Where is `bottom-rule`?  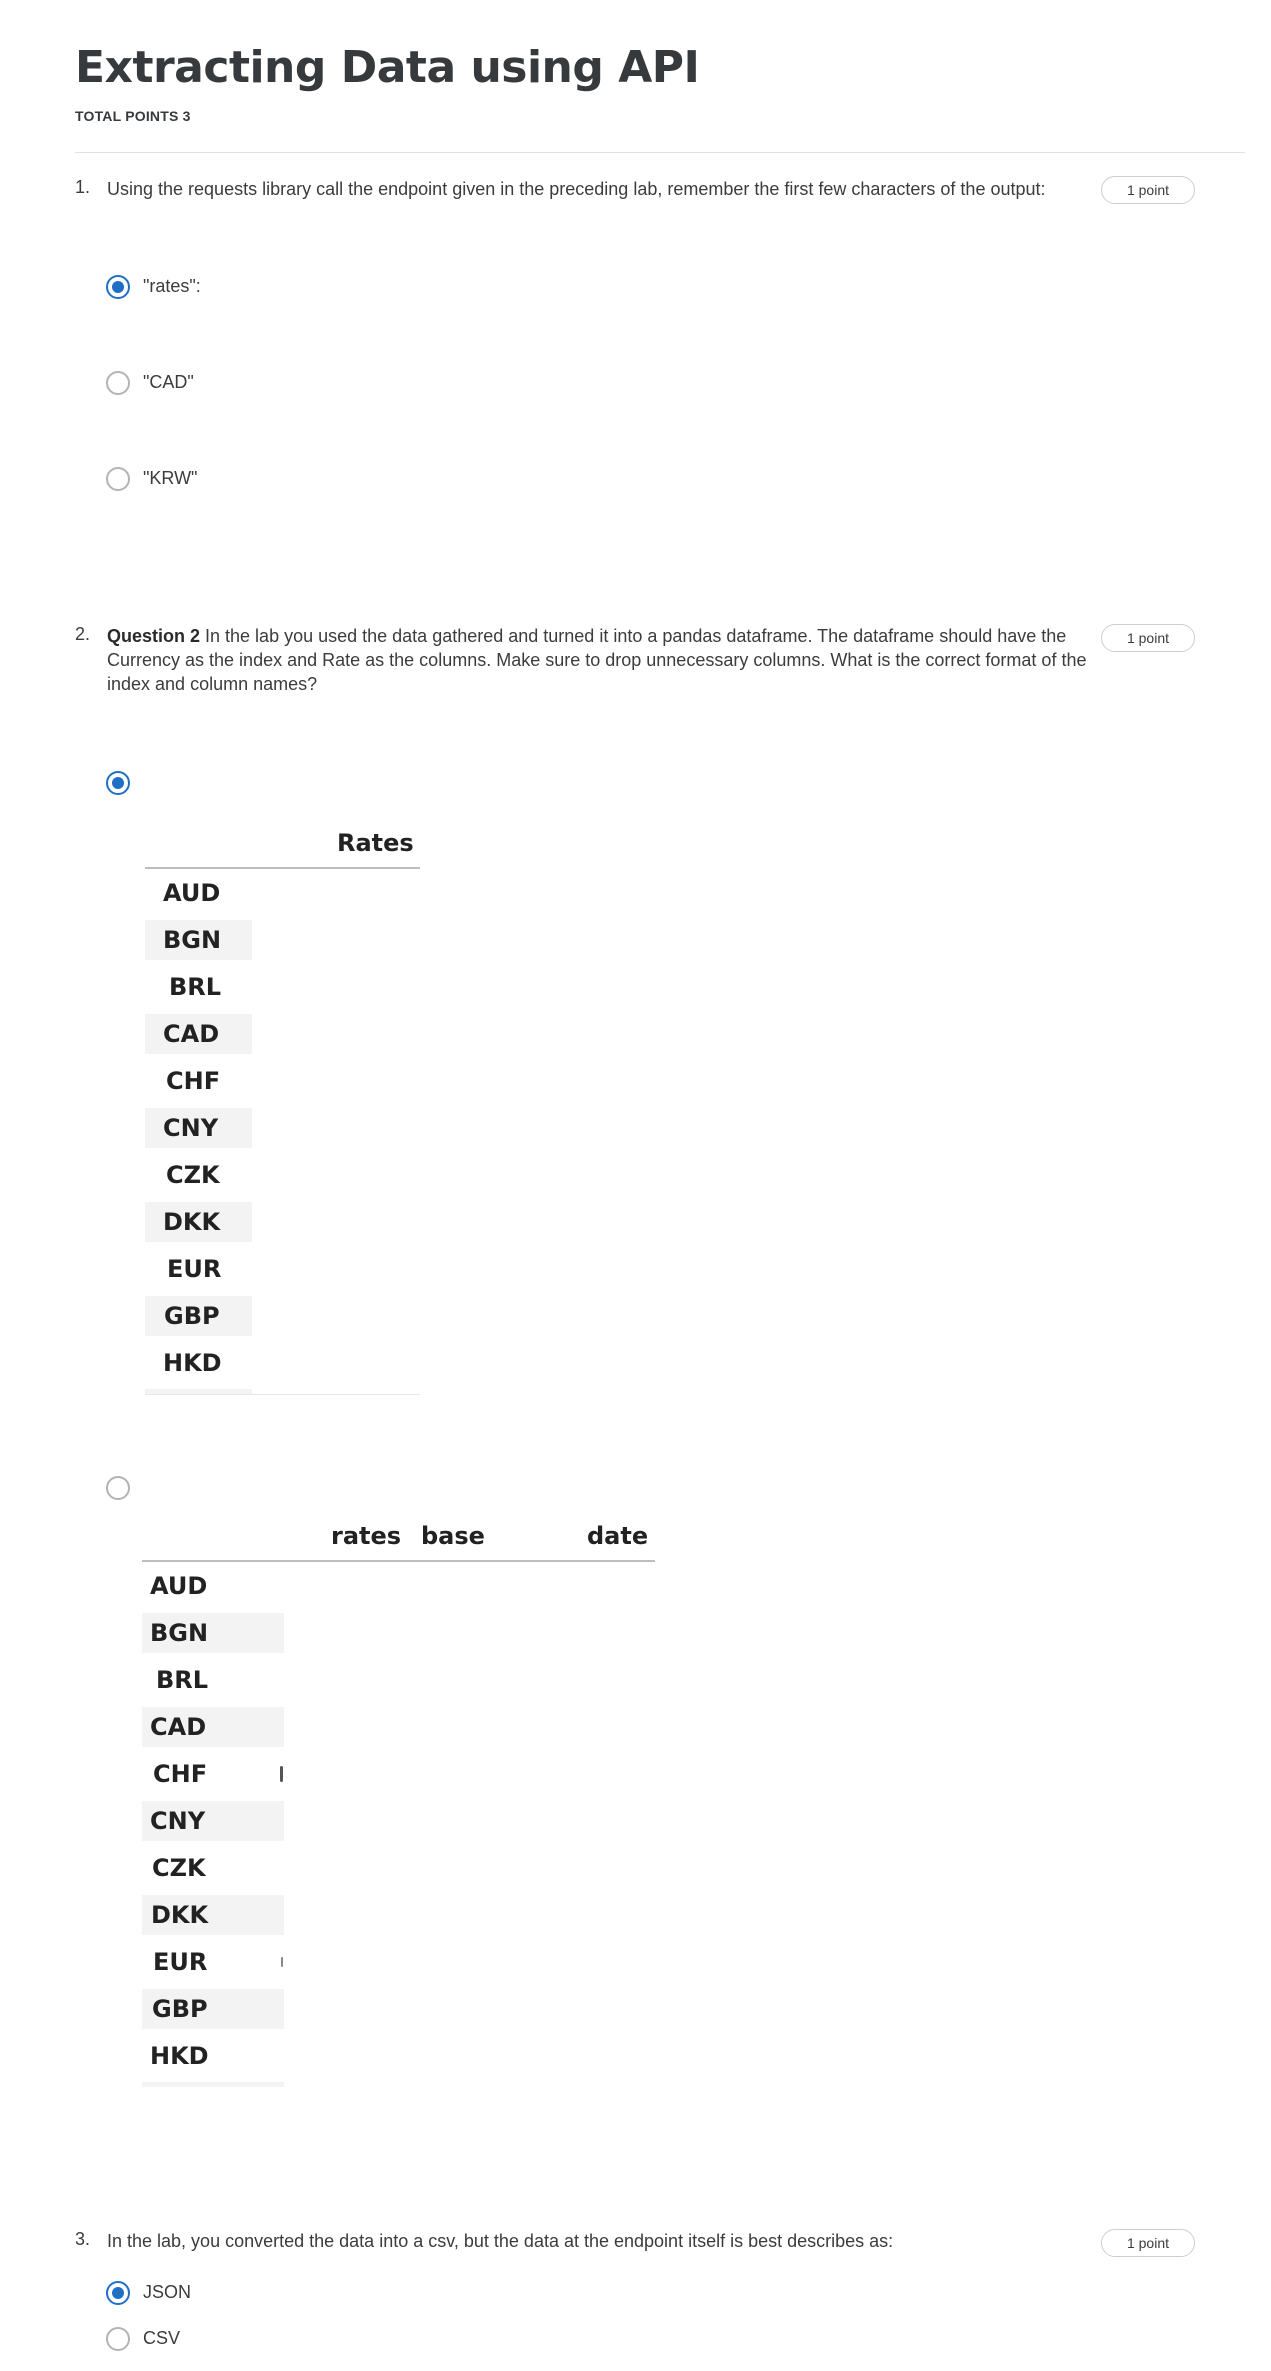 bottom-rule is located at coordinates (282, 1394).